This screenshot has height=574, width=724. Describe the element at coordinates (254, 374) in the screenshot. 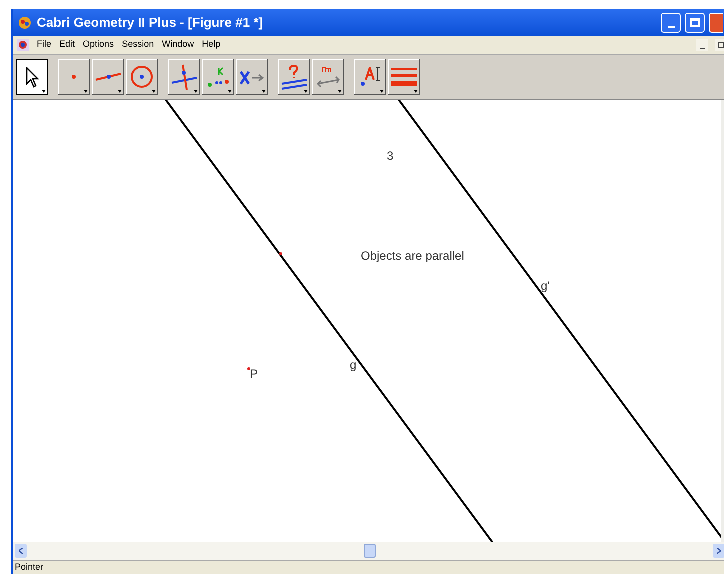

I see `object-label: P` at that location.